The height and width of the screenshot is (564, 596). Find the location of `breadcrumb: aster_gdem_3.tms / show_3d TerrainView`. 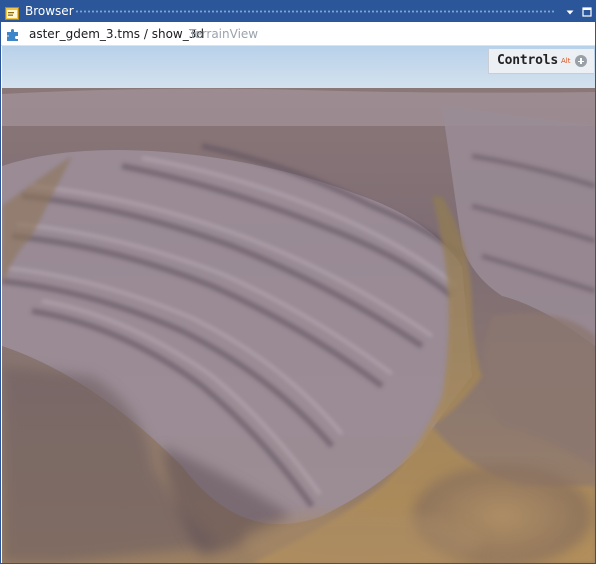

breadcrumb: aster_gdem_3.tms / show_3d TerrainView is located at coordinates (298, 34).